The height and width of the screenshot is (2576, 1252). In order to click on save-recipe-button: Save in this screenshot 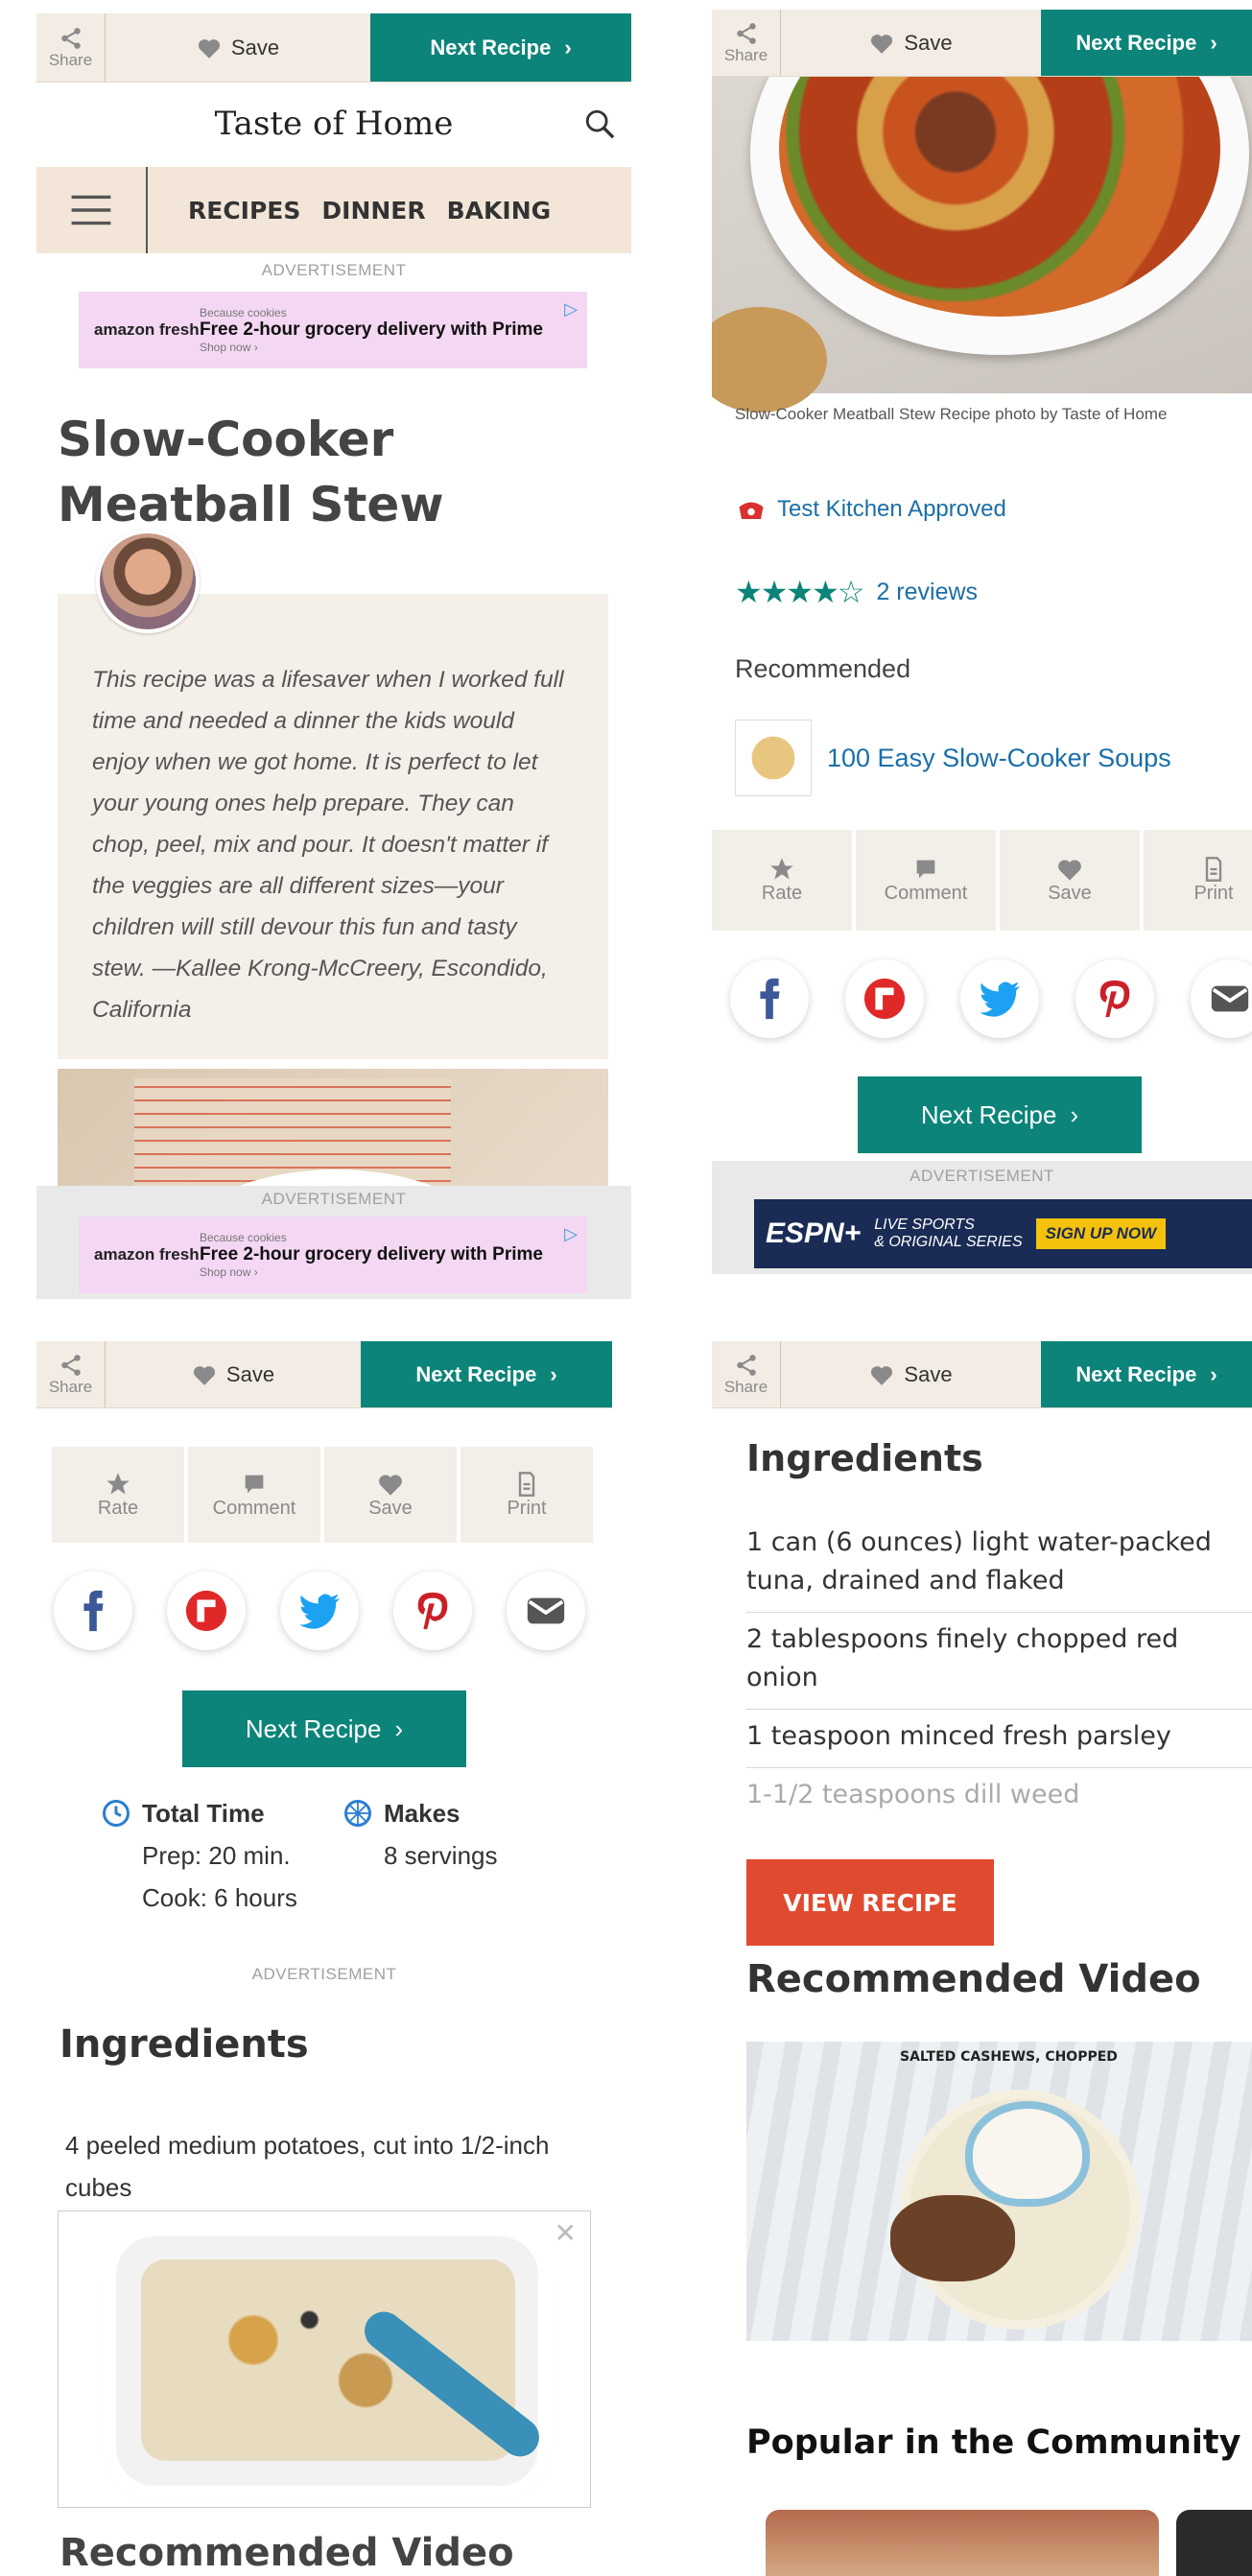, I will do `click(1072, 881)`.